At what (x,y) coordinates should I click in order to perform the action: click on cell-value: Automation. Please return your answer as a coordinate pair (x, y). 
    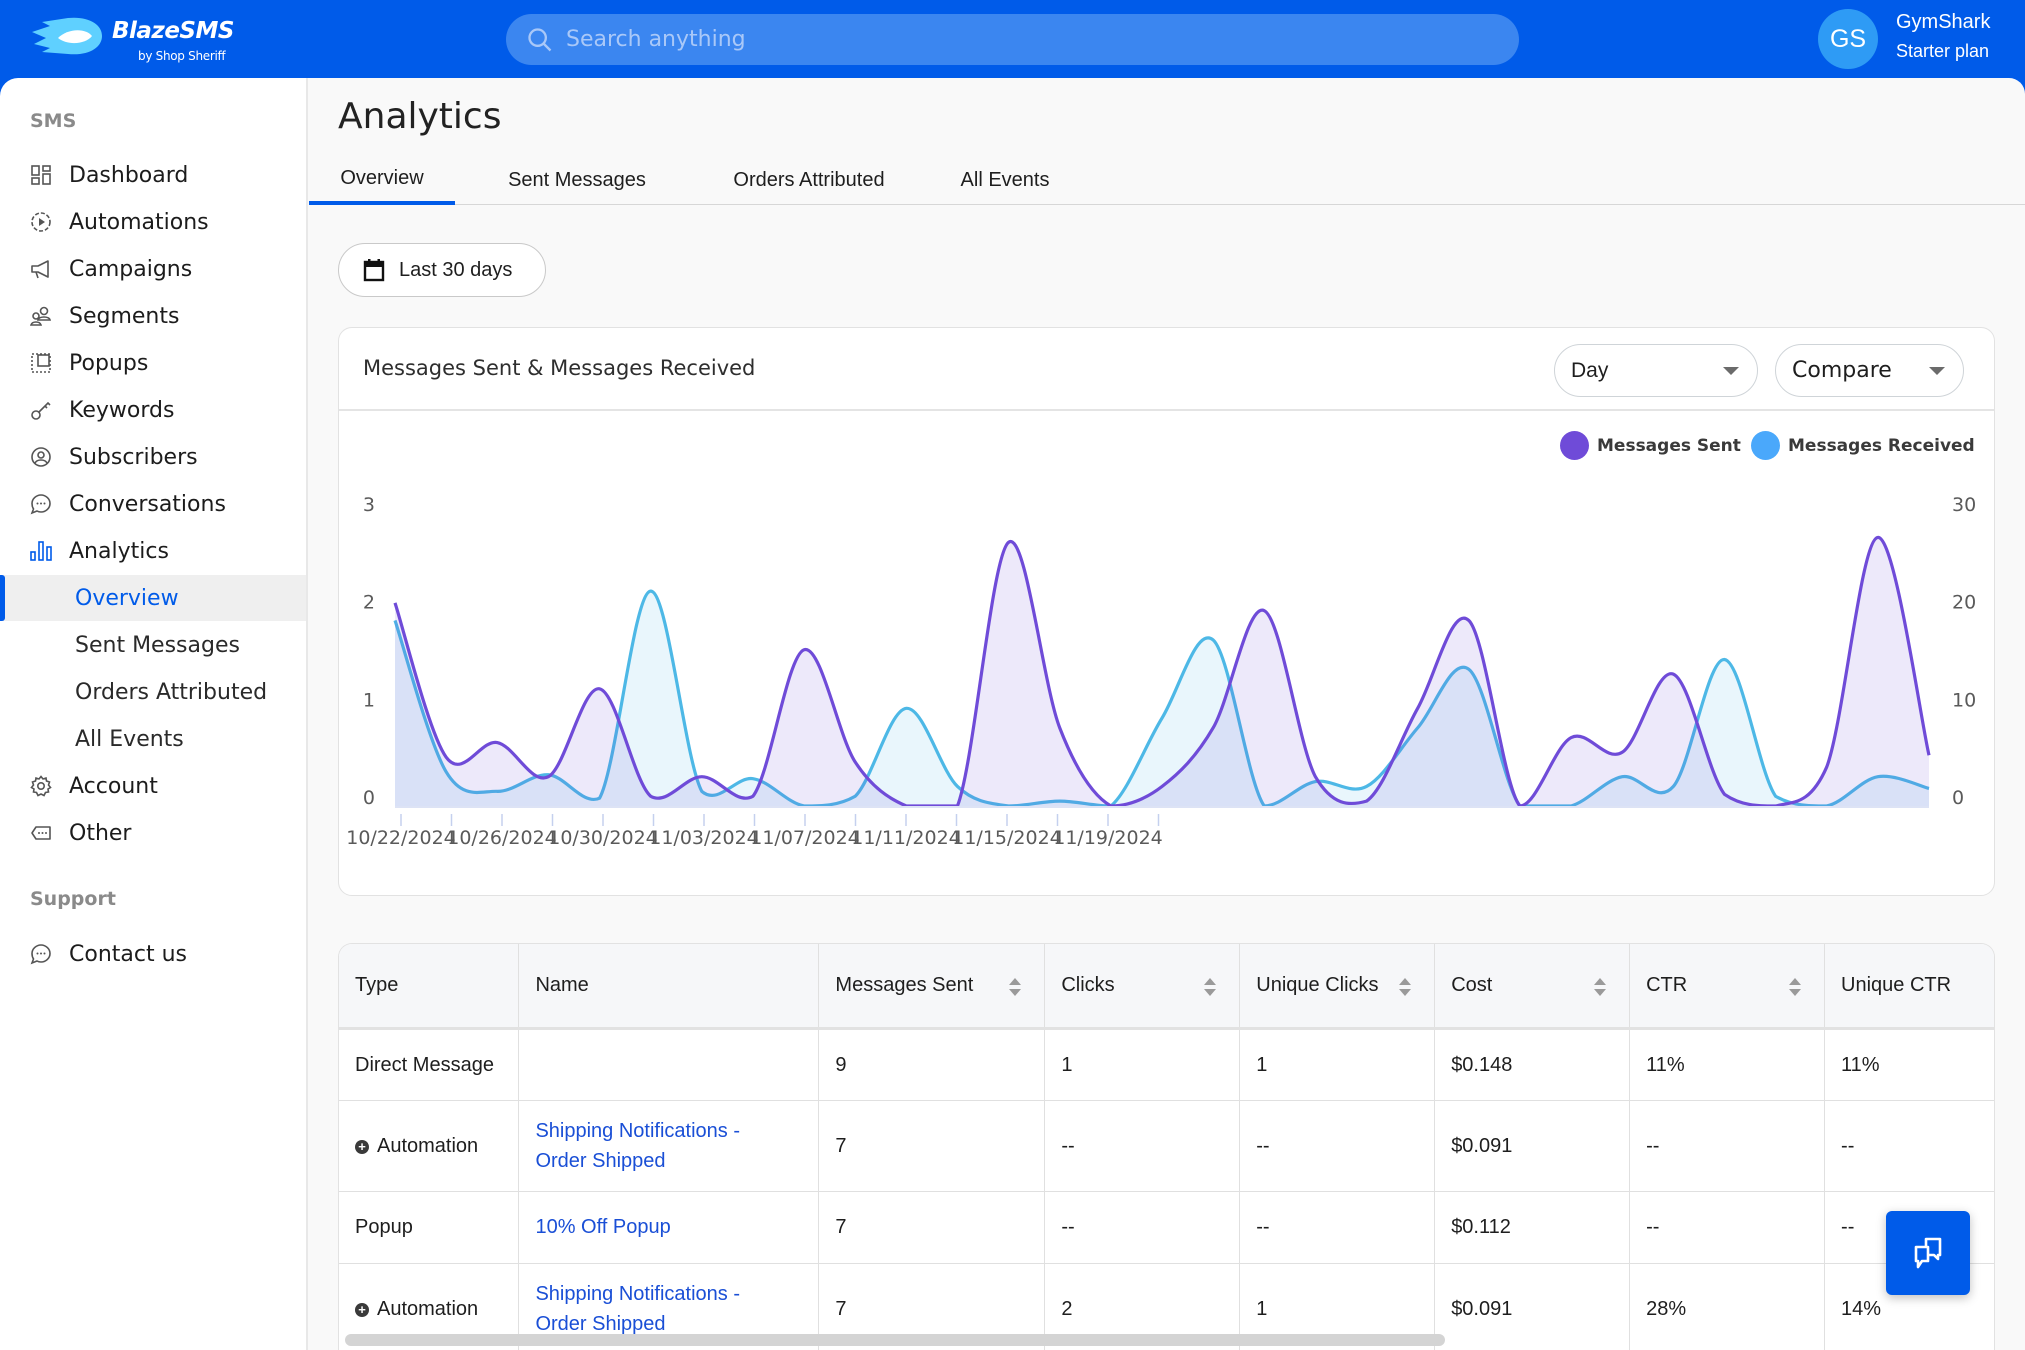
    Looking at the image, I should click on (428, 1308).